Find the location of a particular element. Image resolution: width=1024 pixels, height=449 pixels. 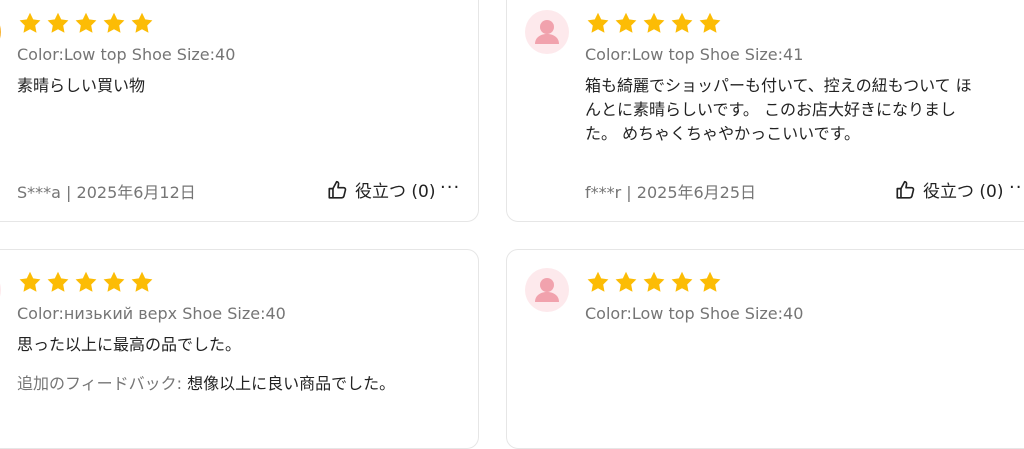

author-date: f***r | 2025年6月25日 is located at coordinates (671, 192).